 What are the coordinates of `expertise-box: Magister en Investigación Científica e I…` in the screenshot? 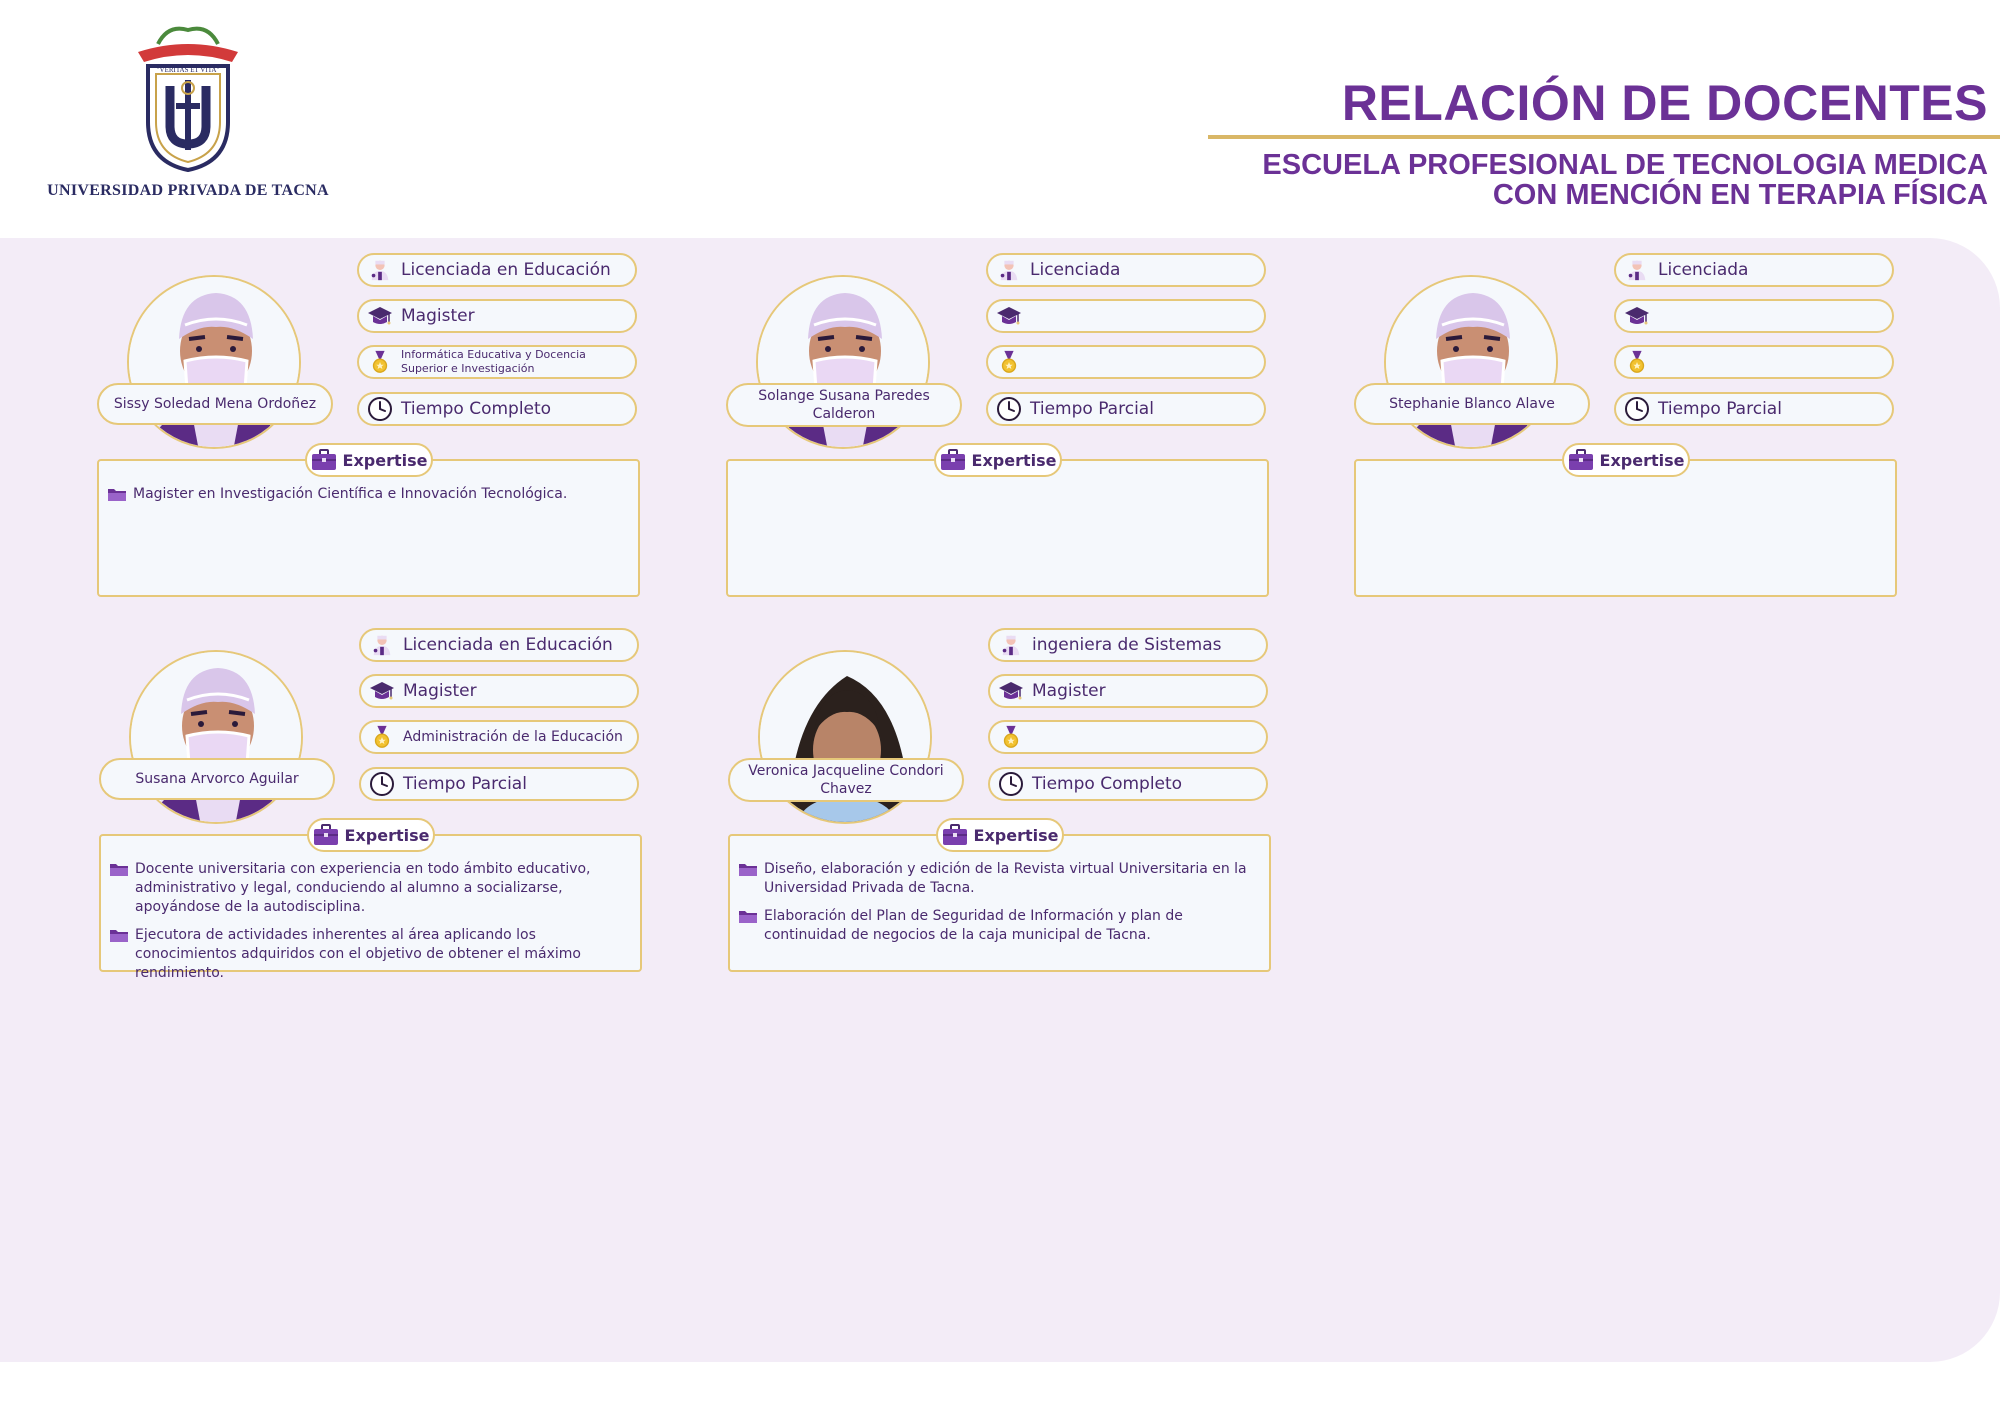 It's located at (368, 528).